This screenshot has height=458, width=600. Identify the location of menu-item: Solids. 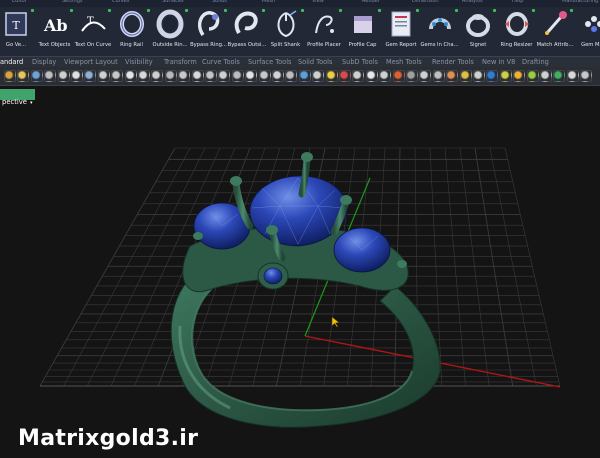
(219, 2).